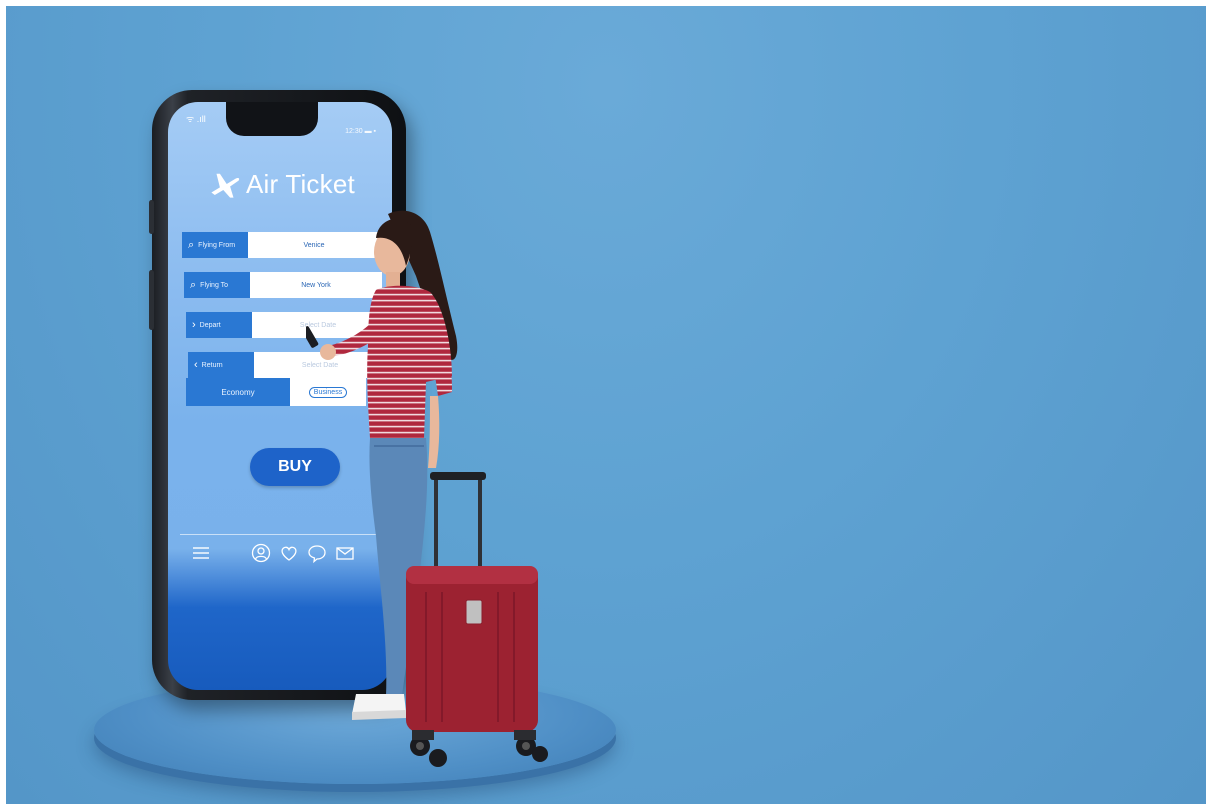  I want to click on menu-icon, so click(201, 553).